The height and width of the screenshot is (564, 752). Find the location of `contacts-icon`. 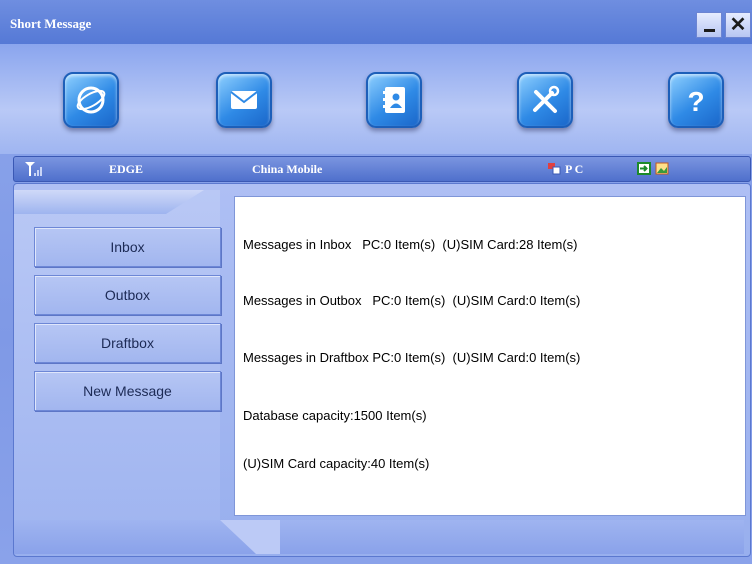

contacts-icon is located at coordinates (394, 100).